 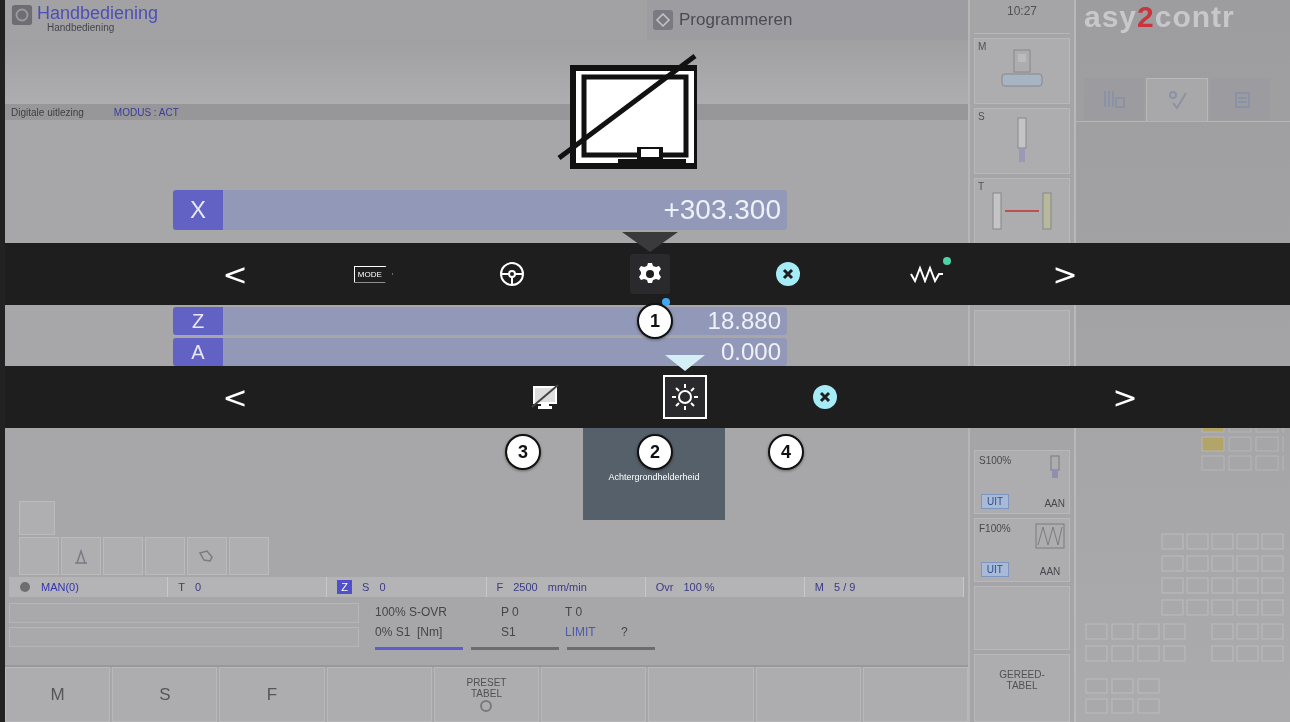 I want to click on machine-tile: M, so click(x=1022, y=71).